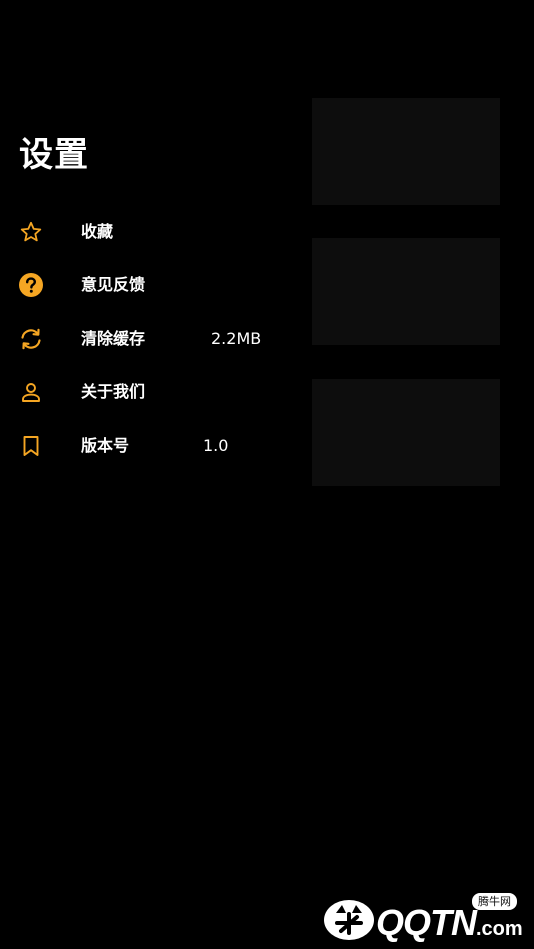 This screenshot has width=534, height=949. Describe the element at coordinates (494, 901) in the screenshot. I see `watermark-tag: 腾牛网` at that location.